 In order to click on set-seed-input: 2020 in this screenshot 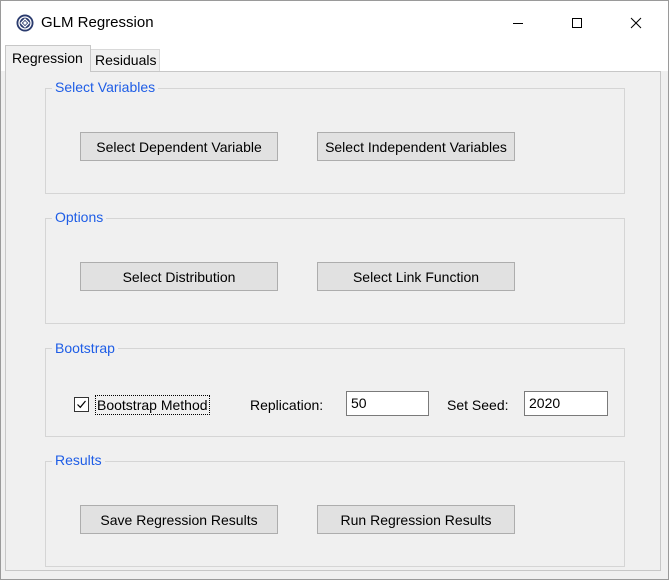, I will do `click(566, 403)`.